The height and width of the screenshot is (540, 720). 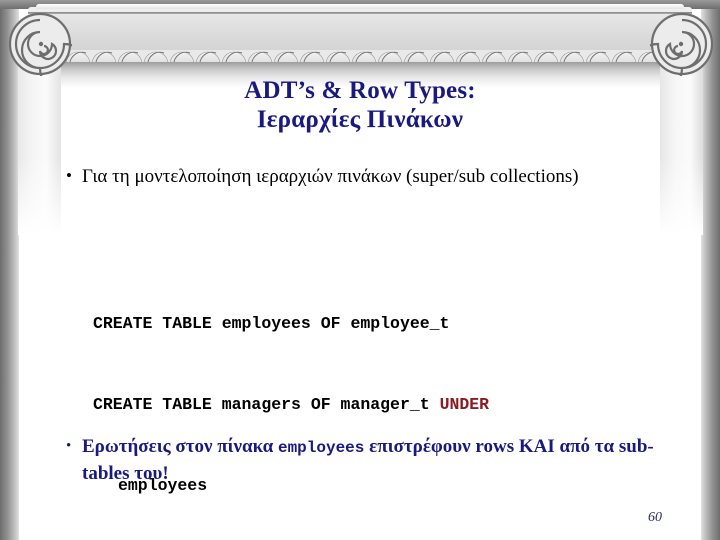 I want to click on left-edge-gradient, so click(x=9, y=270).